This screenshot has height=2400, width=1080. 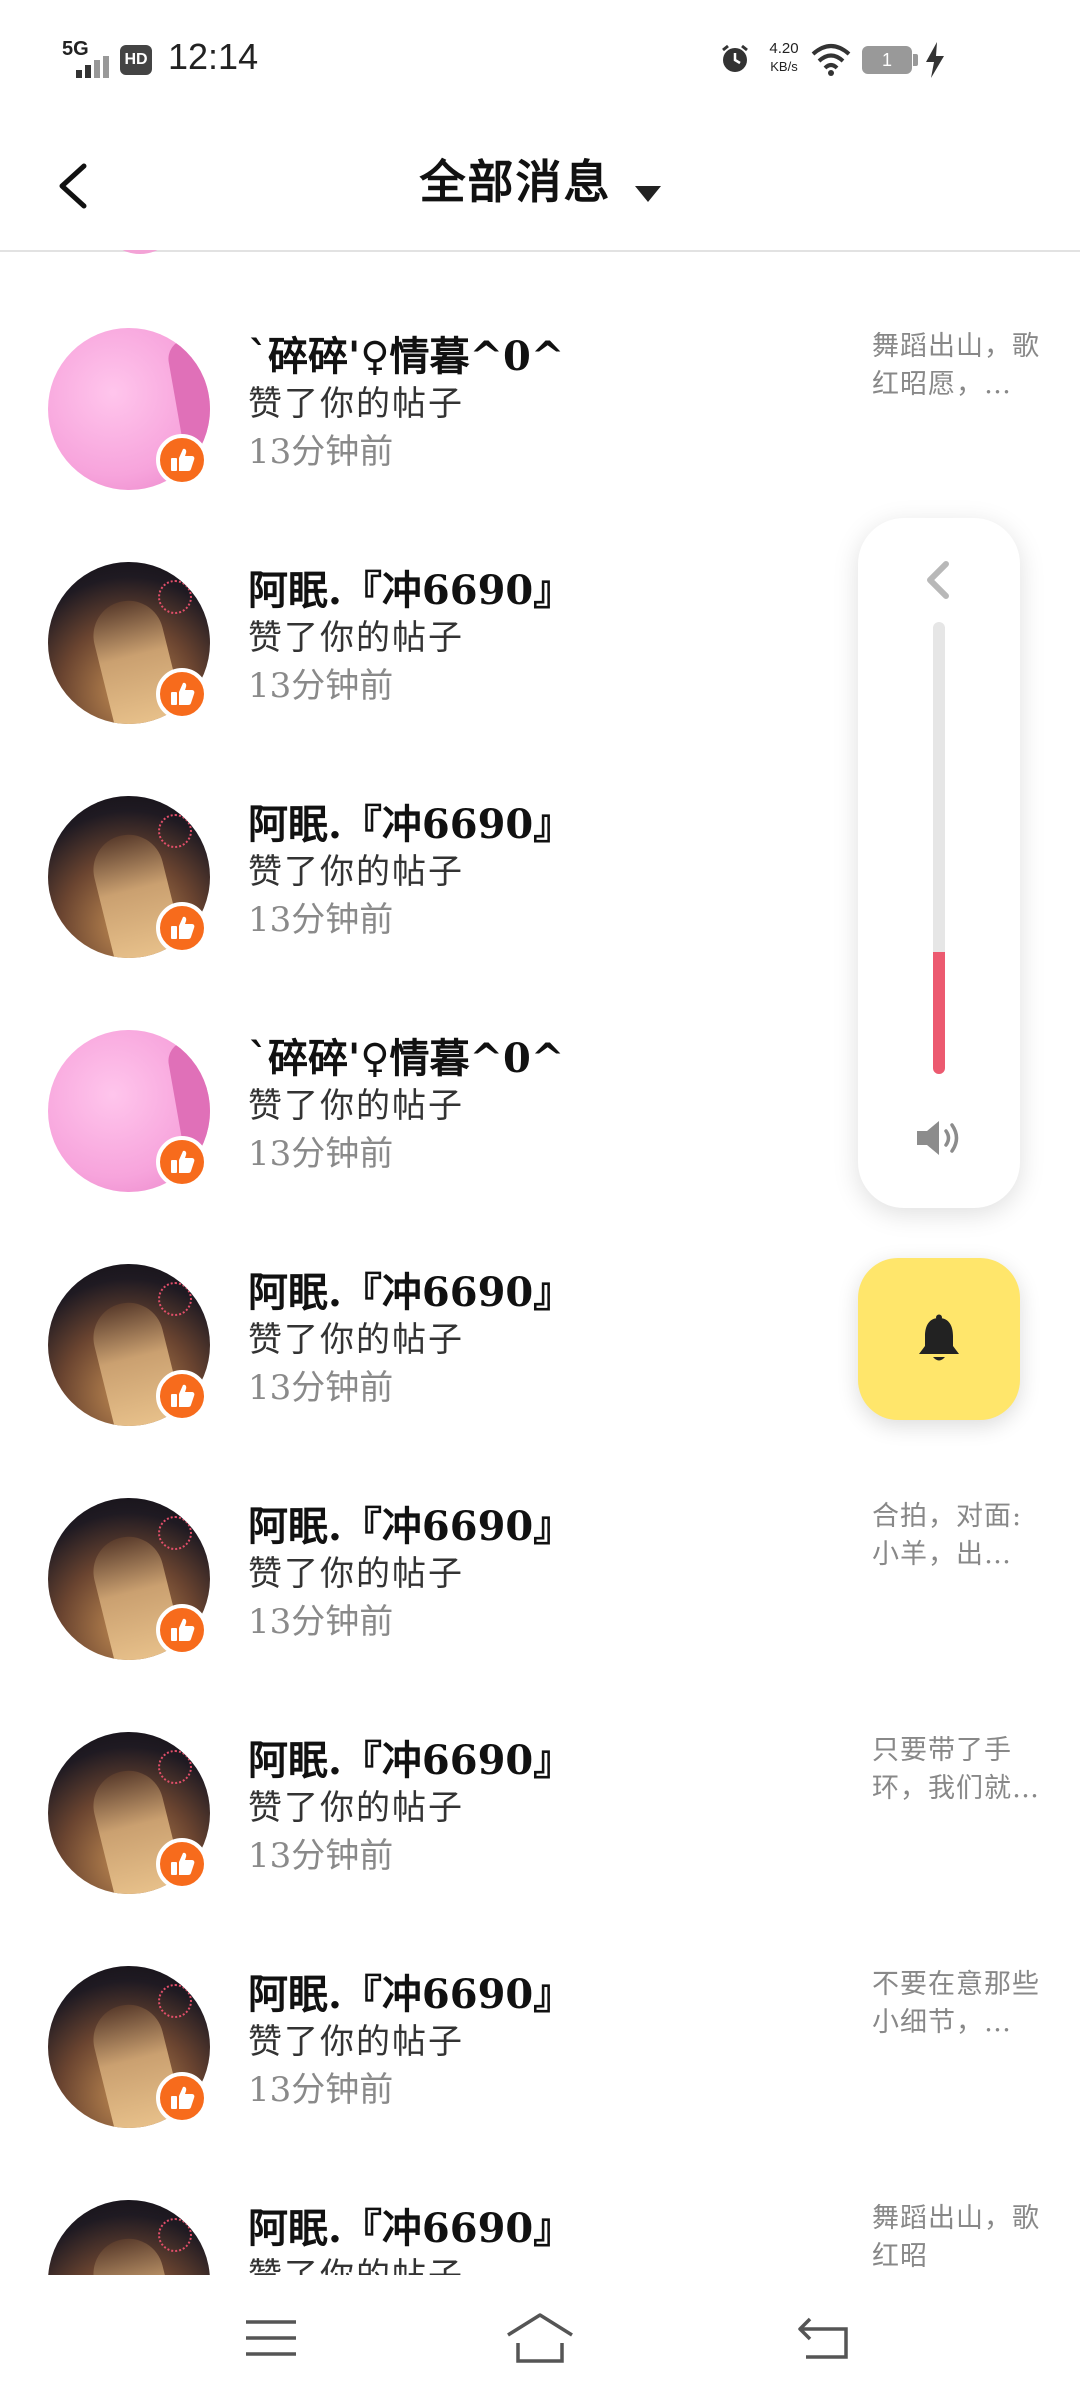 I want to click on page-title: 全部消息, so click(x=515, y=182).